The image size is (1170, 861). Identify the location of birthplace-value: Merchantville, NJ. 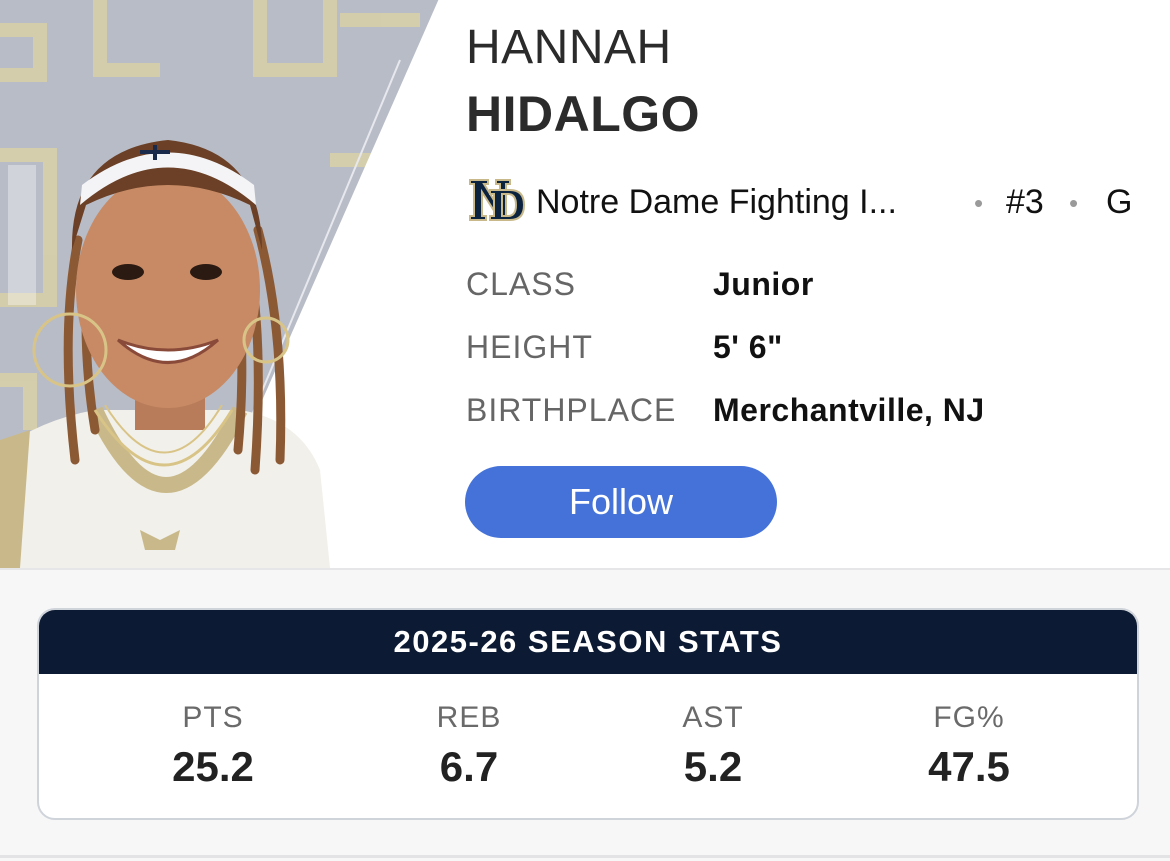
(849, 410).